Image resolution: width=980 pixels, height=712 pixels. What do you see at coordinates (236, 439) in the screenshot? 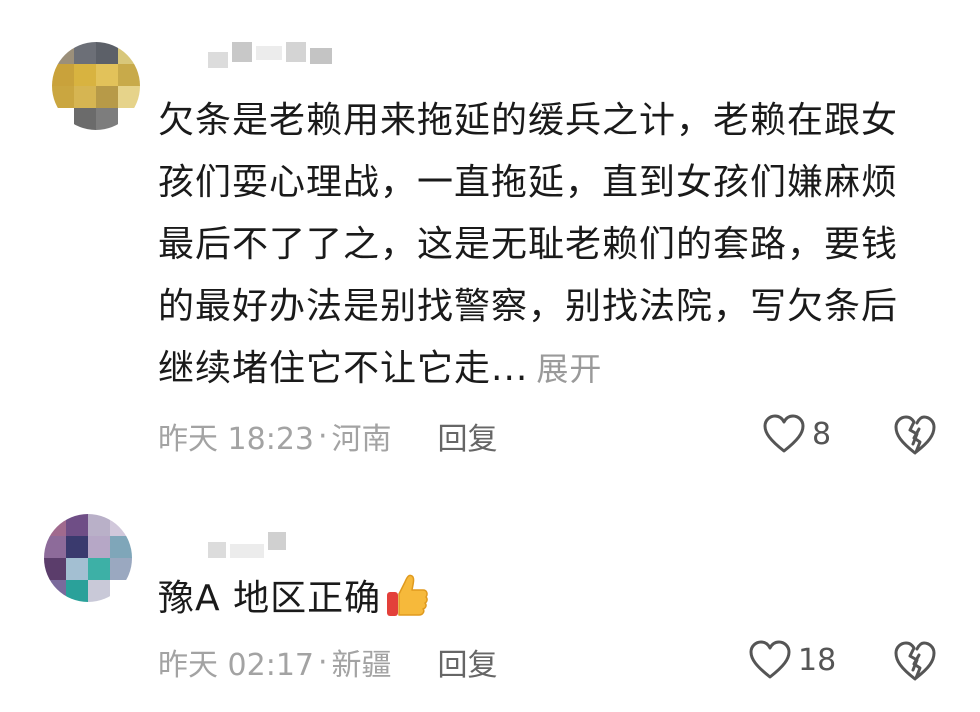
I see `comment-time: 昨天 18:23` at bounding box center [236, 439].